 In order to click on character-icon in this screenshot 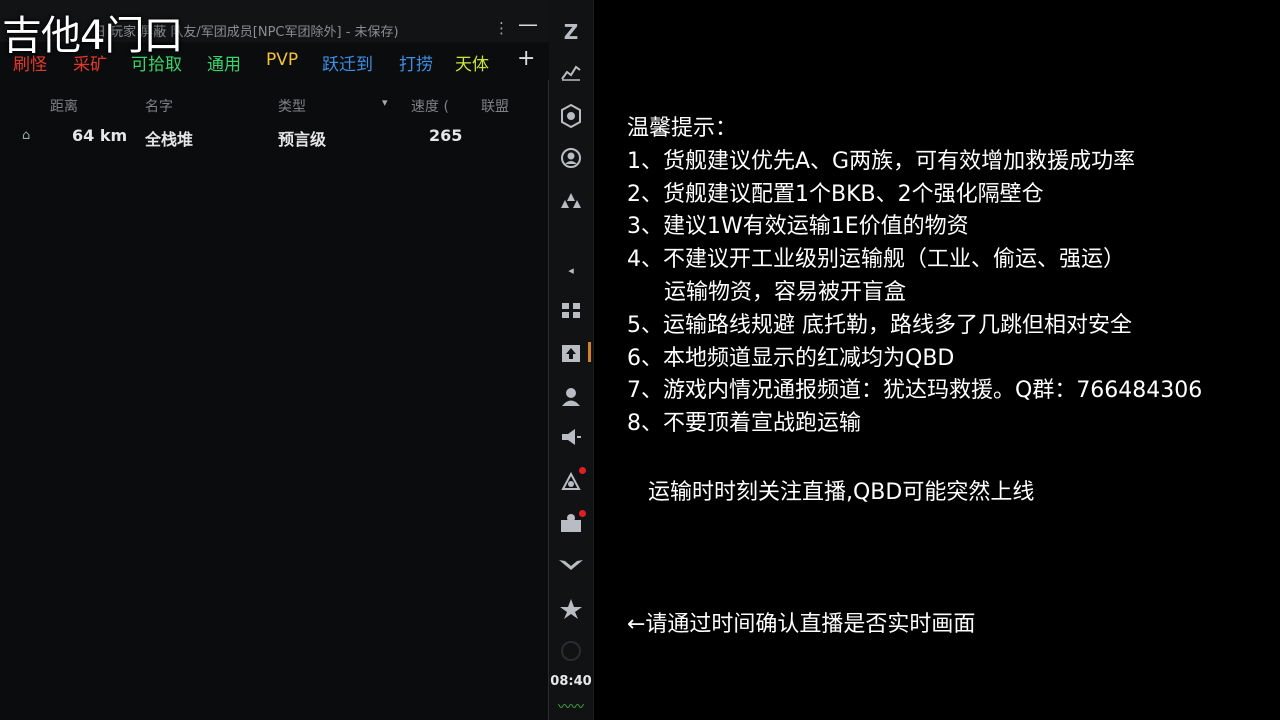, I will do `click(571, 160)`.